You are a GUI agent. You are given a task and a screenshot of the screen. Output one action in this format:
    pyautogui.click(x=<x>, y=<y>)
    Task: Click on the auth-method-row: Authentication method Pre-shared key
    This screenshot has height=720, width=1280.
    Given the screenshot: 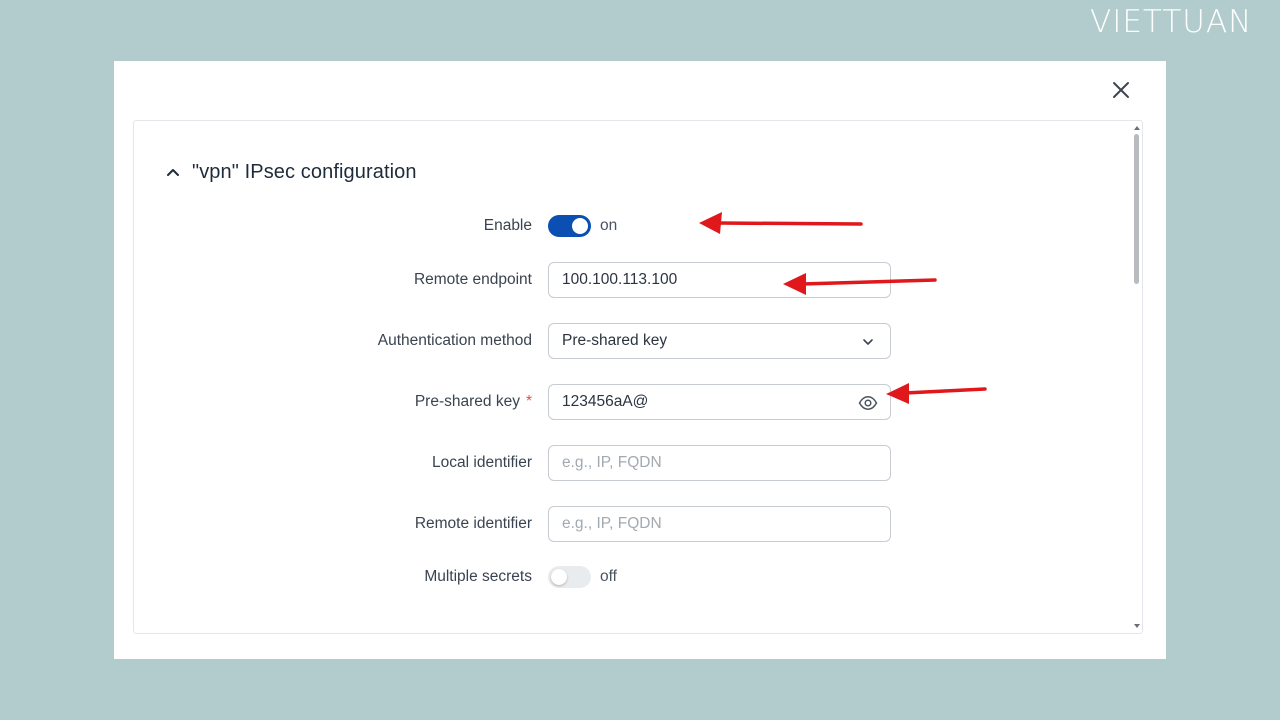 What is the action you would take?
    pyautogui.click(x=634, y=341)
    